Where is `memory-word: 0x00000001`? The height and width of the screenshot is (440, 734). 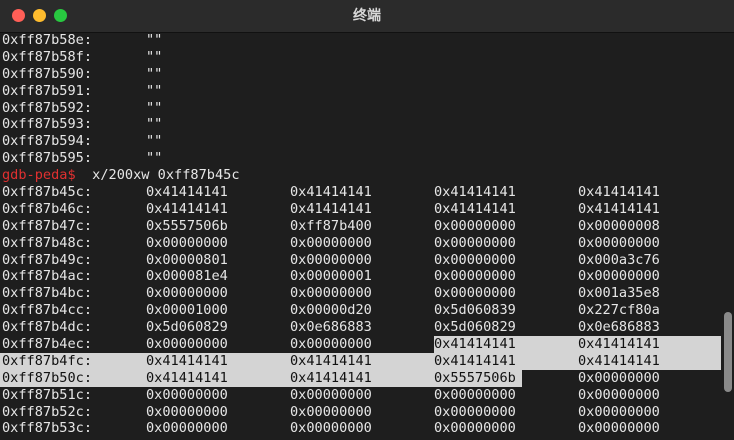
memory-word: 0x00000001 is located at coordinates (331, 276).